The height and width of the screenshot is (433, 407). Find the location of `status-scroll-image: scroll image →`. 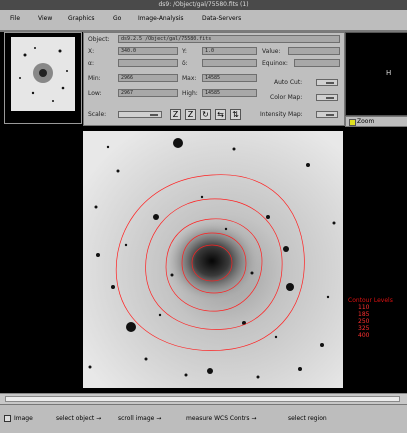

status-scroll-image: scroll image → is located at coordinates (140, 418).